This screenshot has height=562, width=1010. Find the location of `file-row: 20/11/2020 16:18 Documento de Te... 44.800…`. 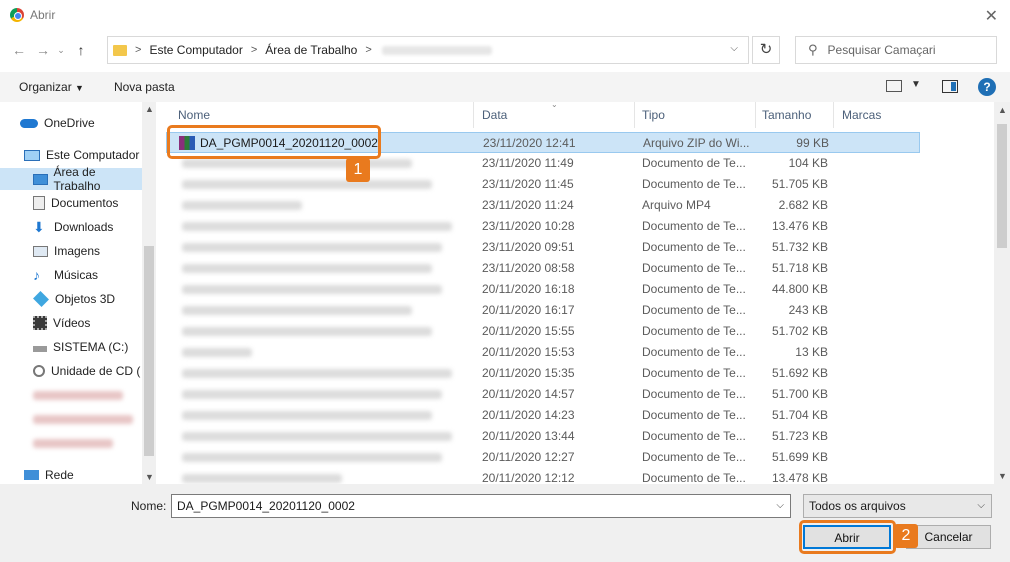

file-row: 20/11/2020 16:18 Documento de Te... 44.800… is located at coordinates (543, 289).